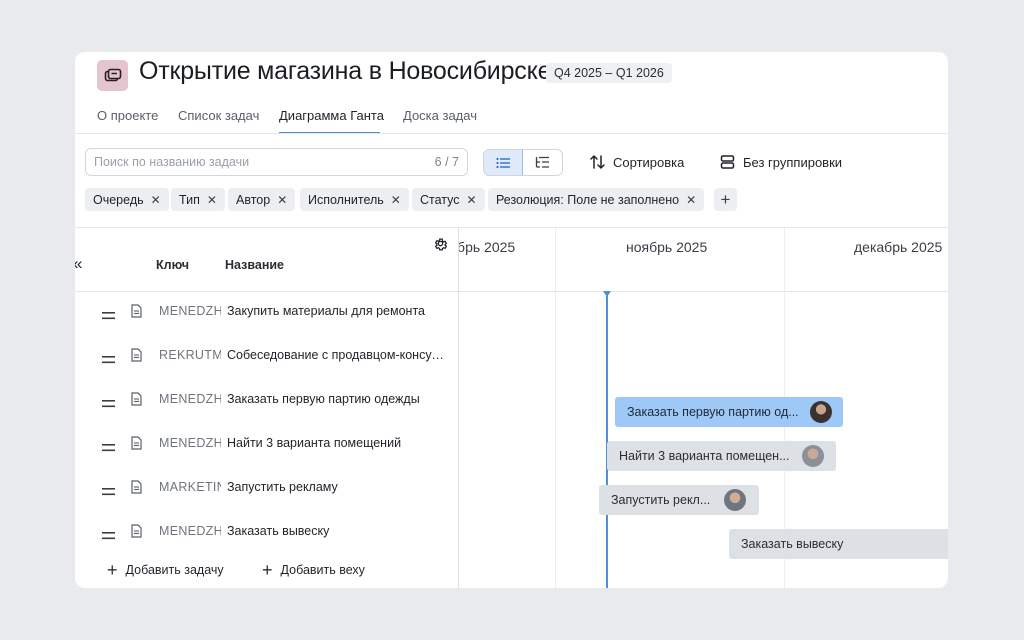  Describe the element at coordinates (345, 71) in the screenshot. I see `project-title: Открытие магазина в Новосибирске` at that location.